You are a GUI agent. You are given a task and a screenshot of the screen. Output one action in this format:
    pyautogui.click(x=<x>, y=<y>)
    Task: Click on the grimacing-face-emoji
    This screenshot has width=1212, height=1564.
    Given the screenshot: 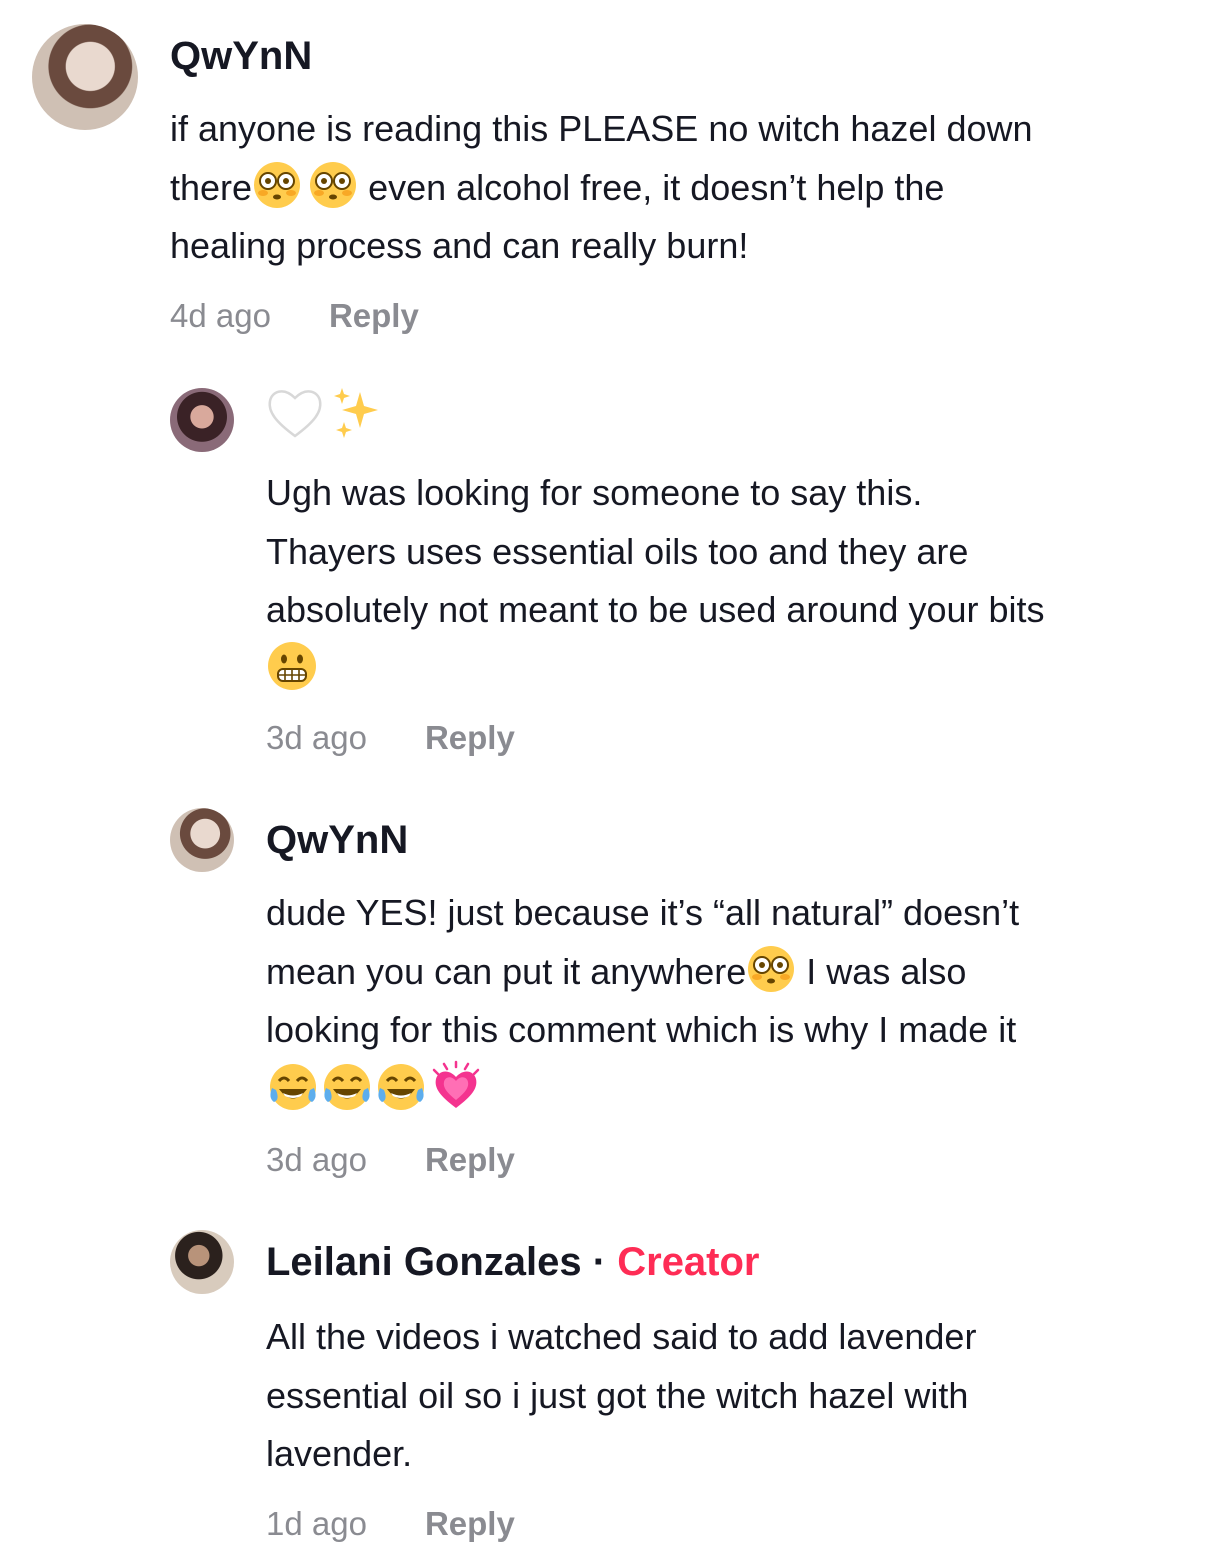 What is the action you would take?
    pyautogui.click(x=292, y=666)
    